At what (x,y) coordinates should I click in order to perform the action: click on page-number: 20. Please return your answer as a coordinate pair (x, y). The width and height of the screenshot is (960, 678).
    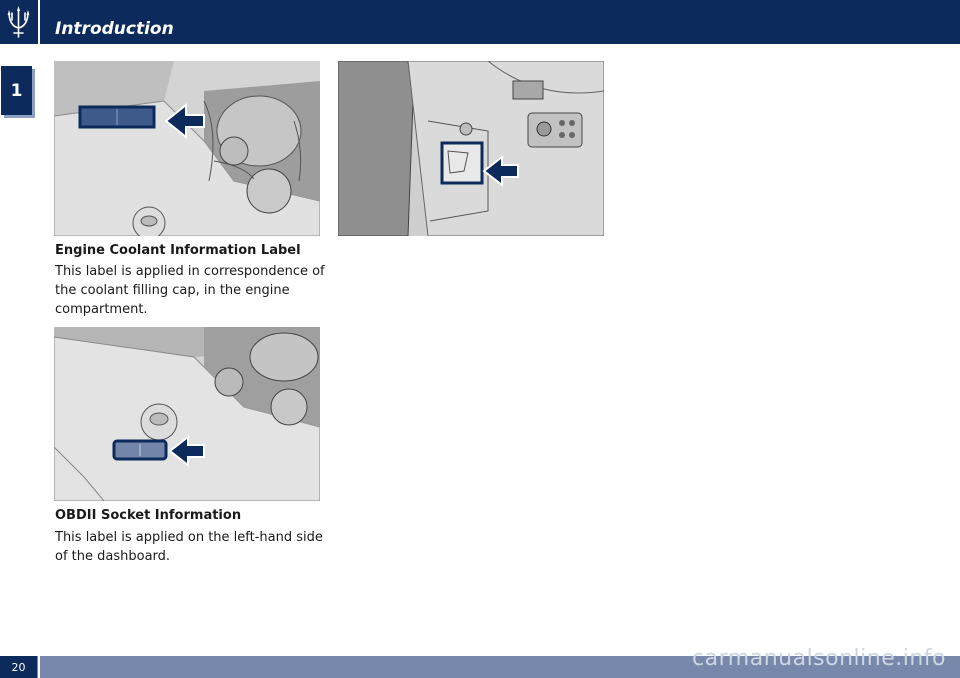
    Looking at the image, I should click on (18, 667).